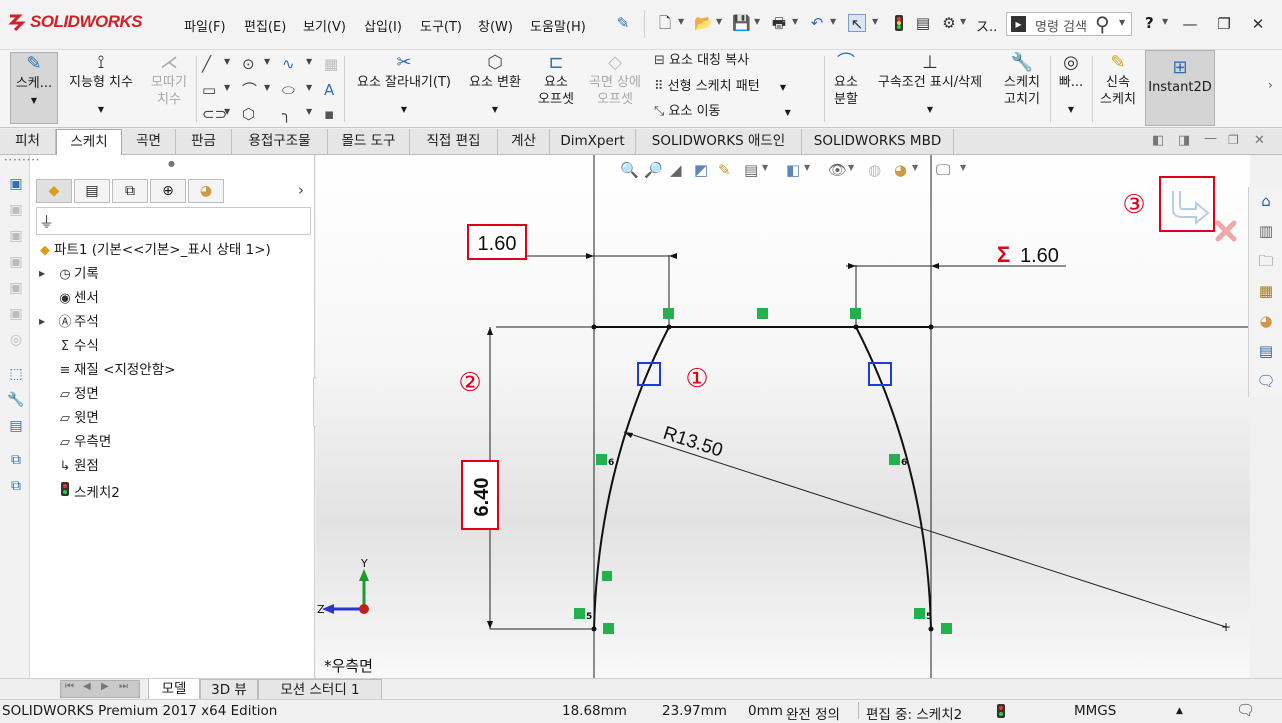  Describe the element at coordinates (1001, 713) in the screenshot. I see `rebuild-status-icon` at that location.